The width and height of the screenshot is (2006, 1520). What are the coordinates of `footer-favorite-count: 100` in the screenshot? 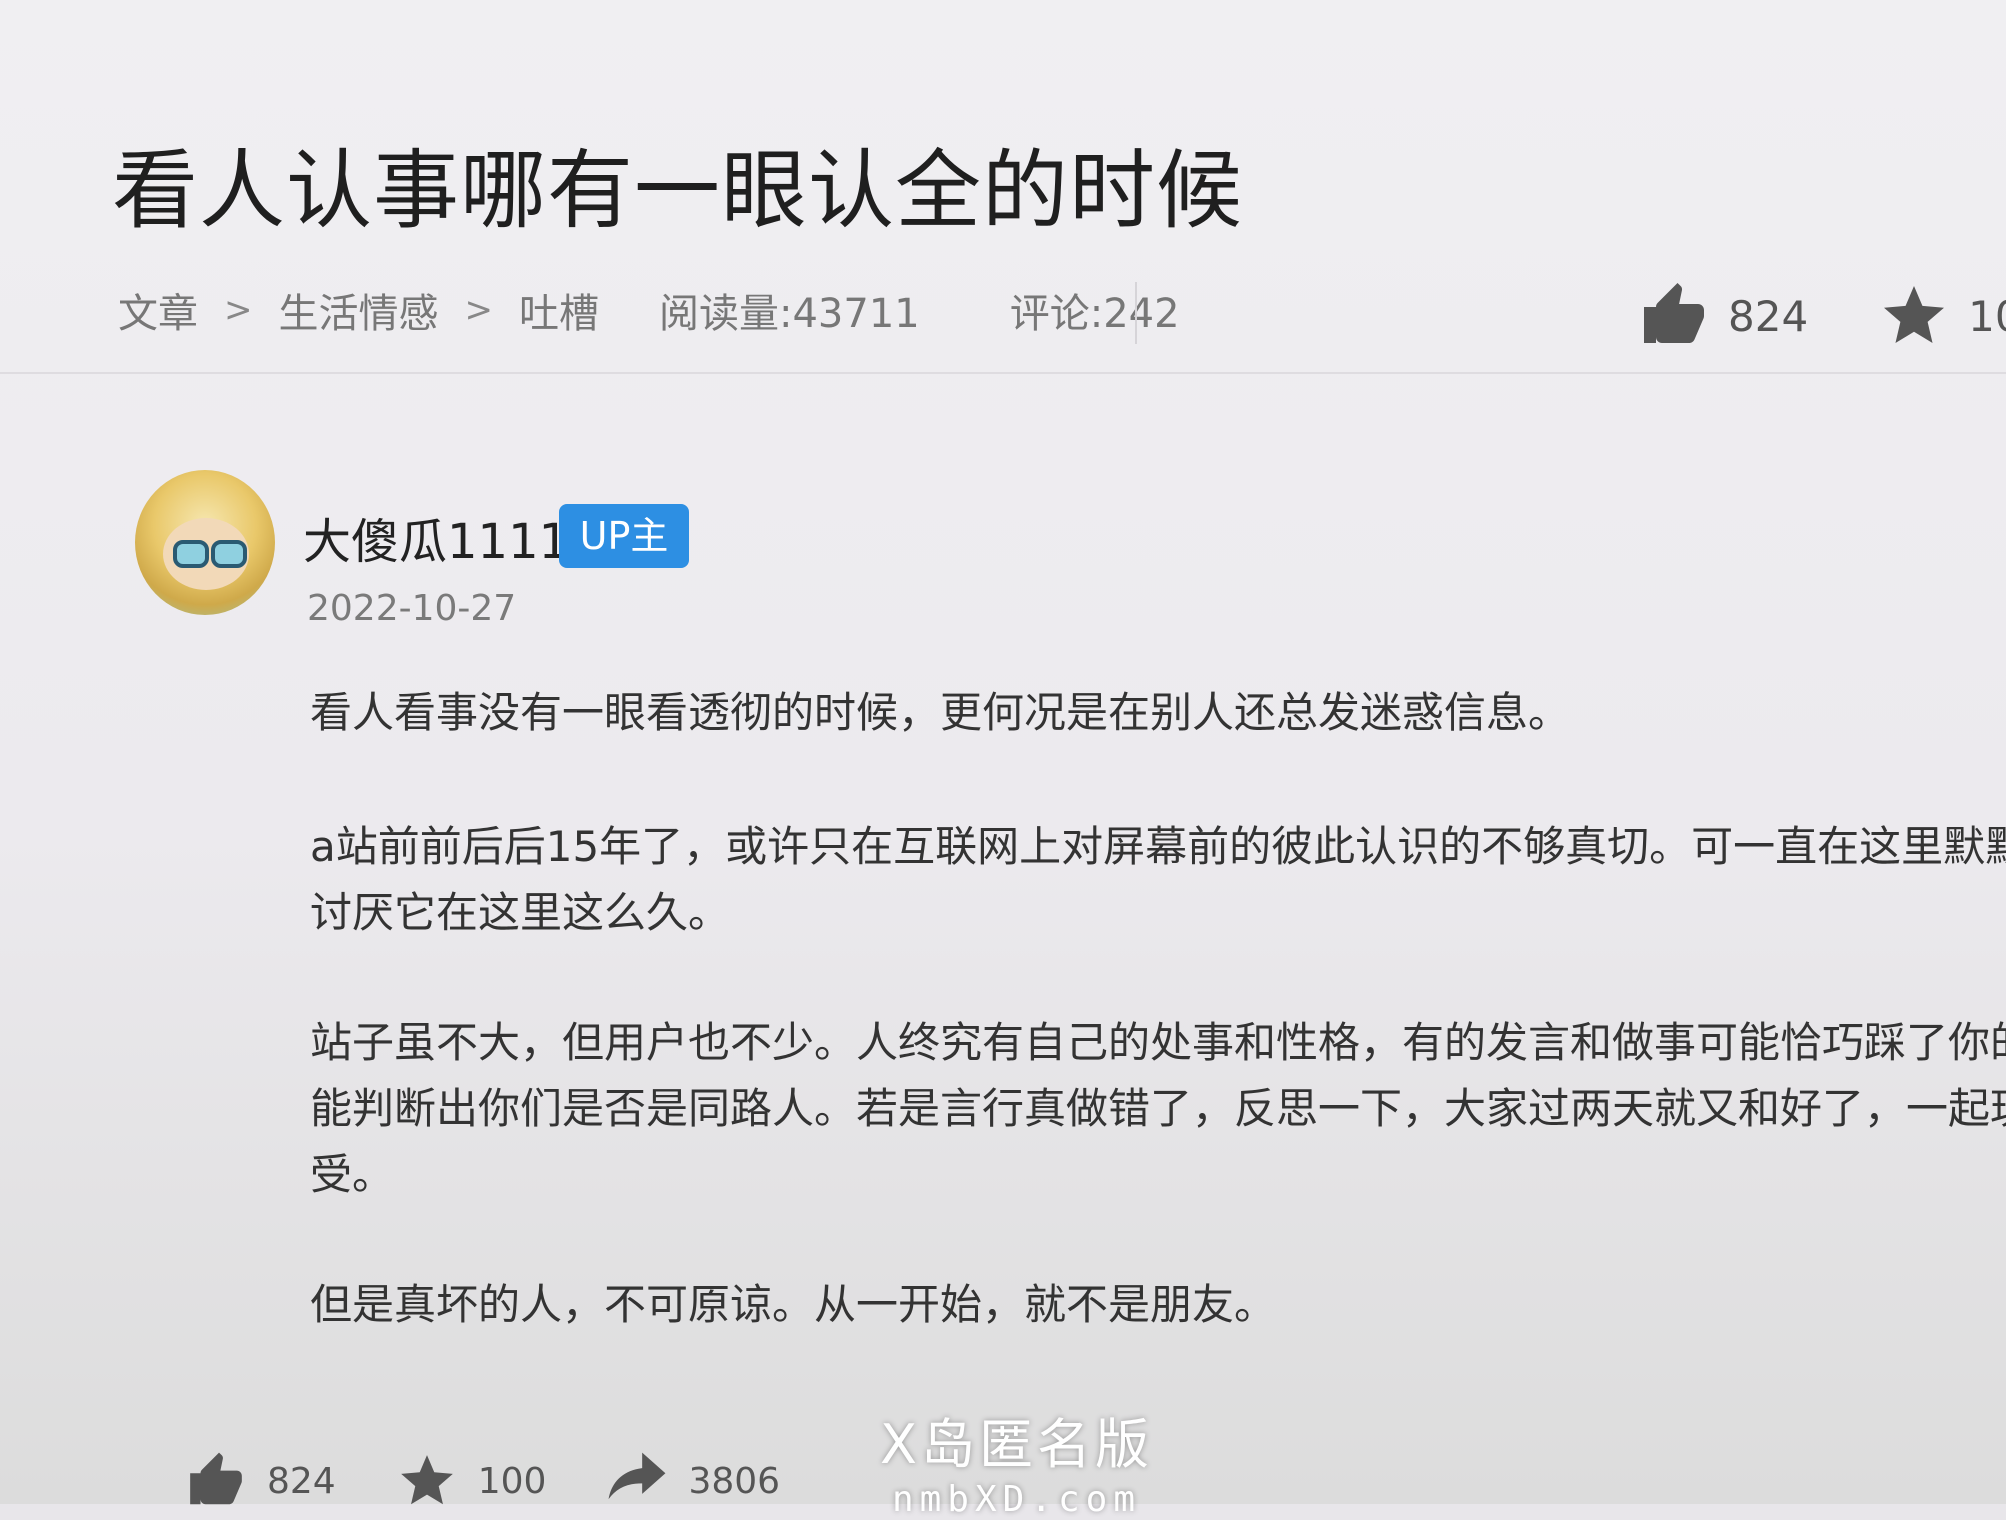 It's located at (512, 1481).